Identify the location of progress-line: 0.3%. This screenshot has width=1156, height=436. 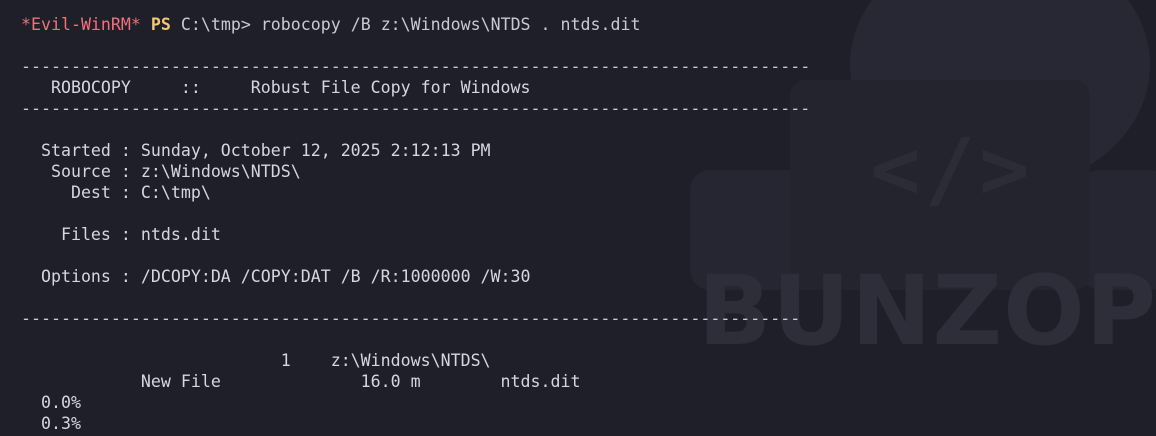
(51, 423).